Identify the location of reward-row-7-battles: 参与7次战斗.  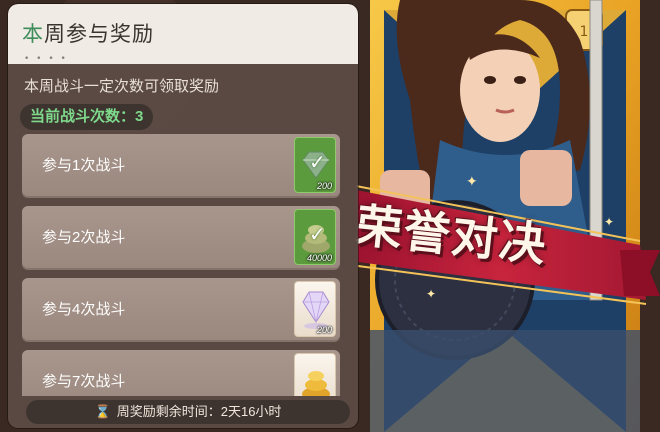
(187, 373).